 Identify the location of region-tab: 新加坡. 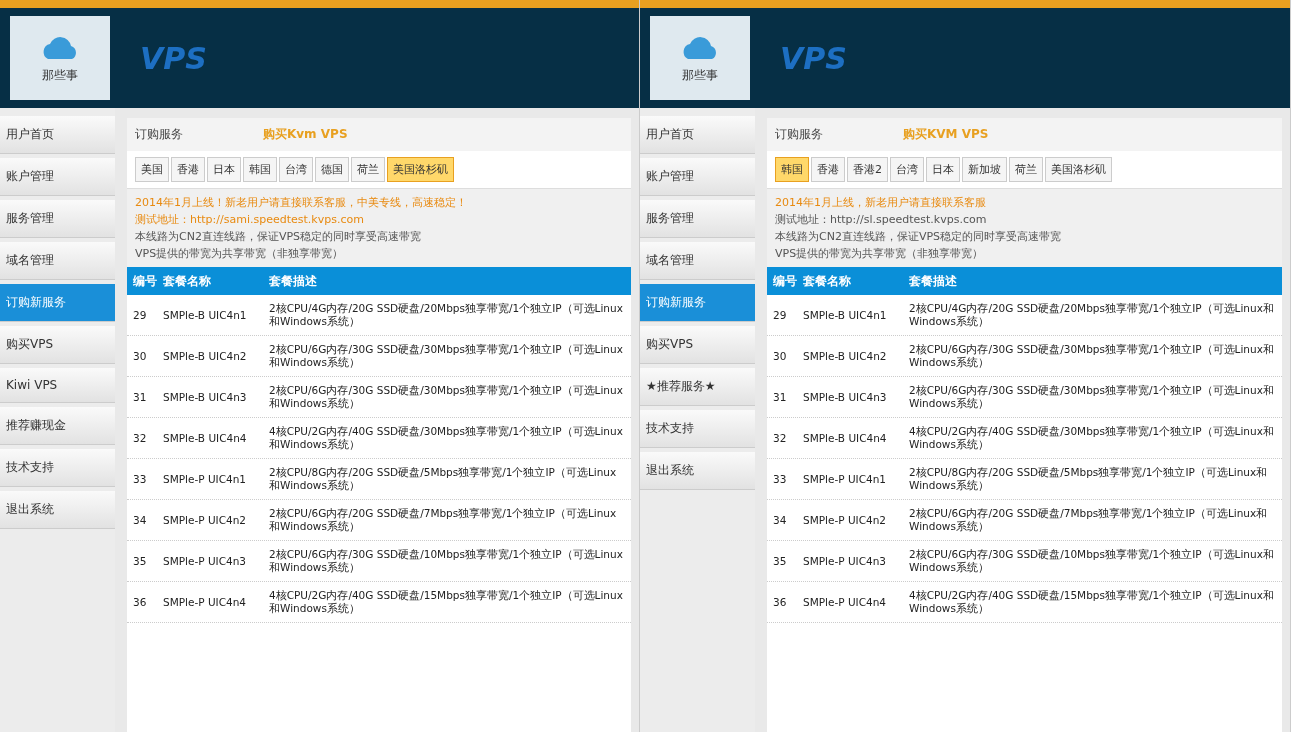
(984, 169).